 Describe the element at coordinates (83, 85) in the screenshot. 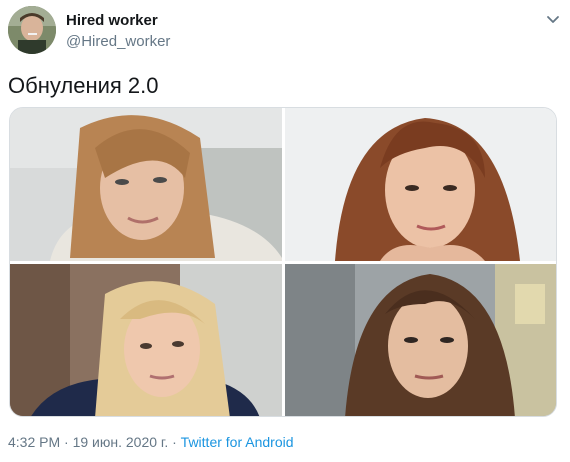

I see `tweet-text: Обнуления 2.0` at that location.